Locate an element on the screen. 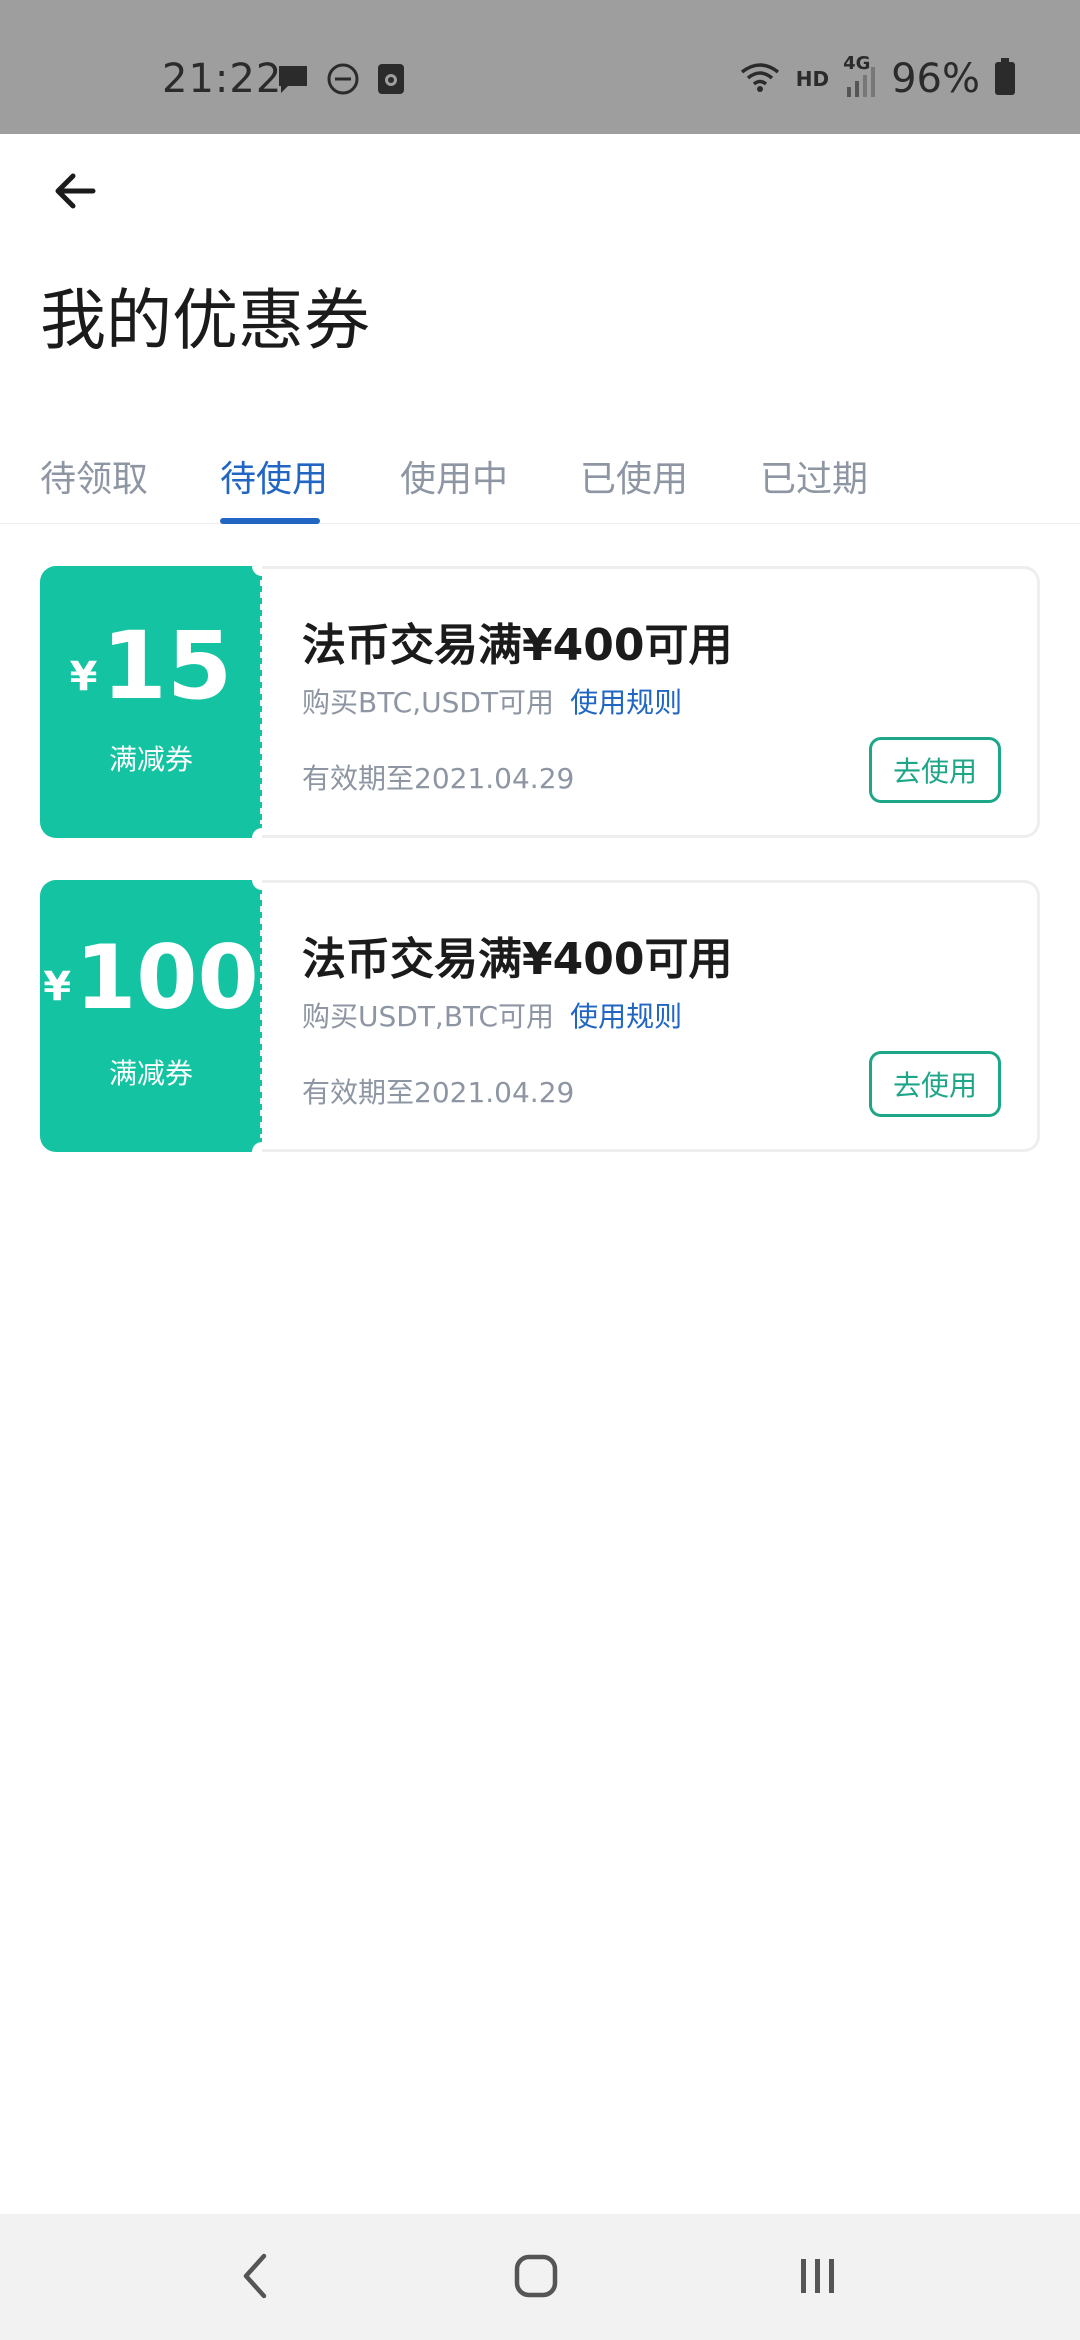  status-bar: 21:22 HD 4G 96% is located at coordinates (540, 67).